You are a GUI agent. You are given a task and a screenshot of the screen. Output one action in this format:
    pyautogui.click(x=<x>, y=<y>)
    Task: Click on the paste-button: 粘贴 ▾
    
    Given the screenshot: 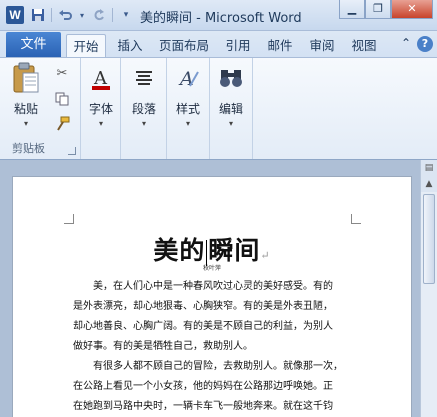 What is the action you would take?
    pyautogui.click(x=26, y=95)
    